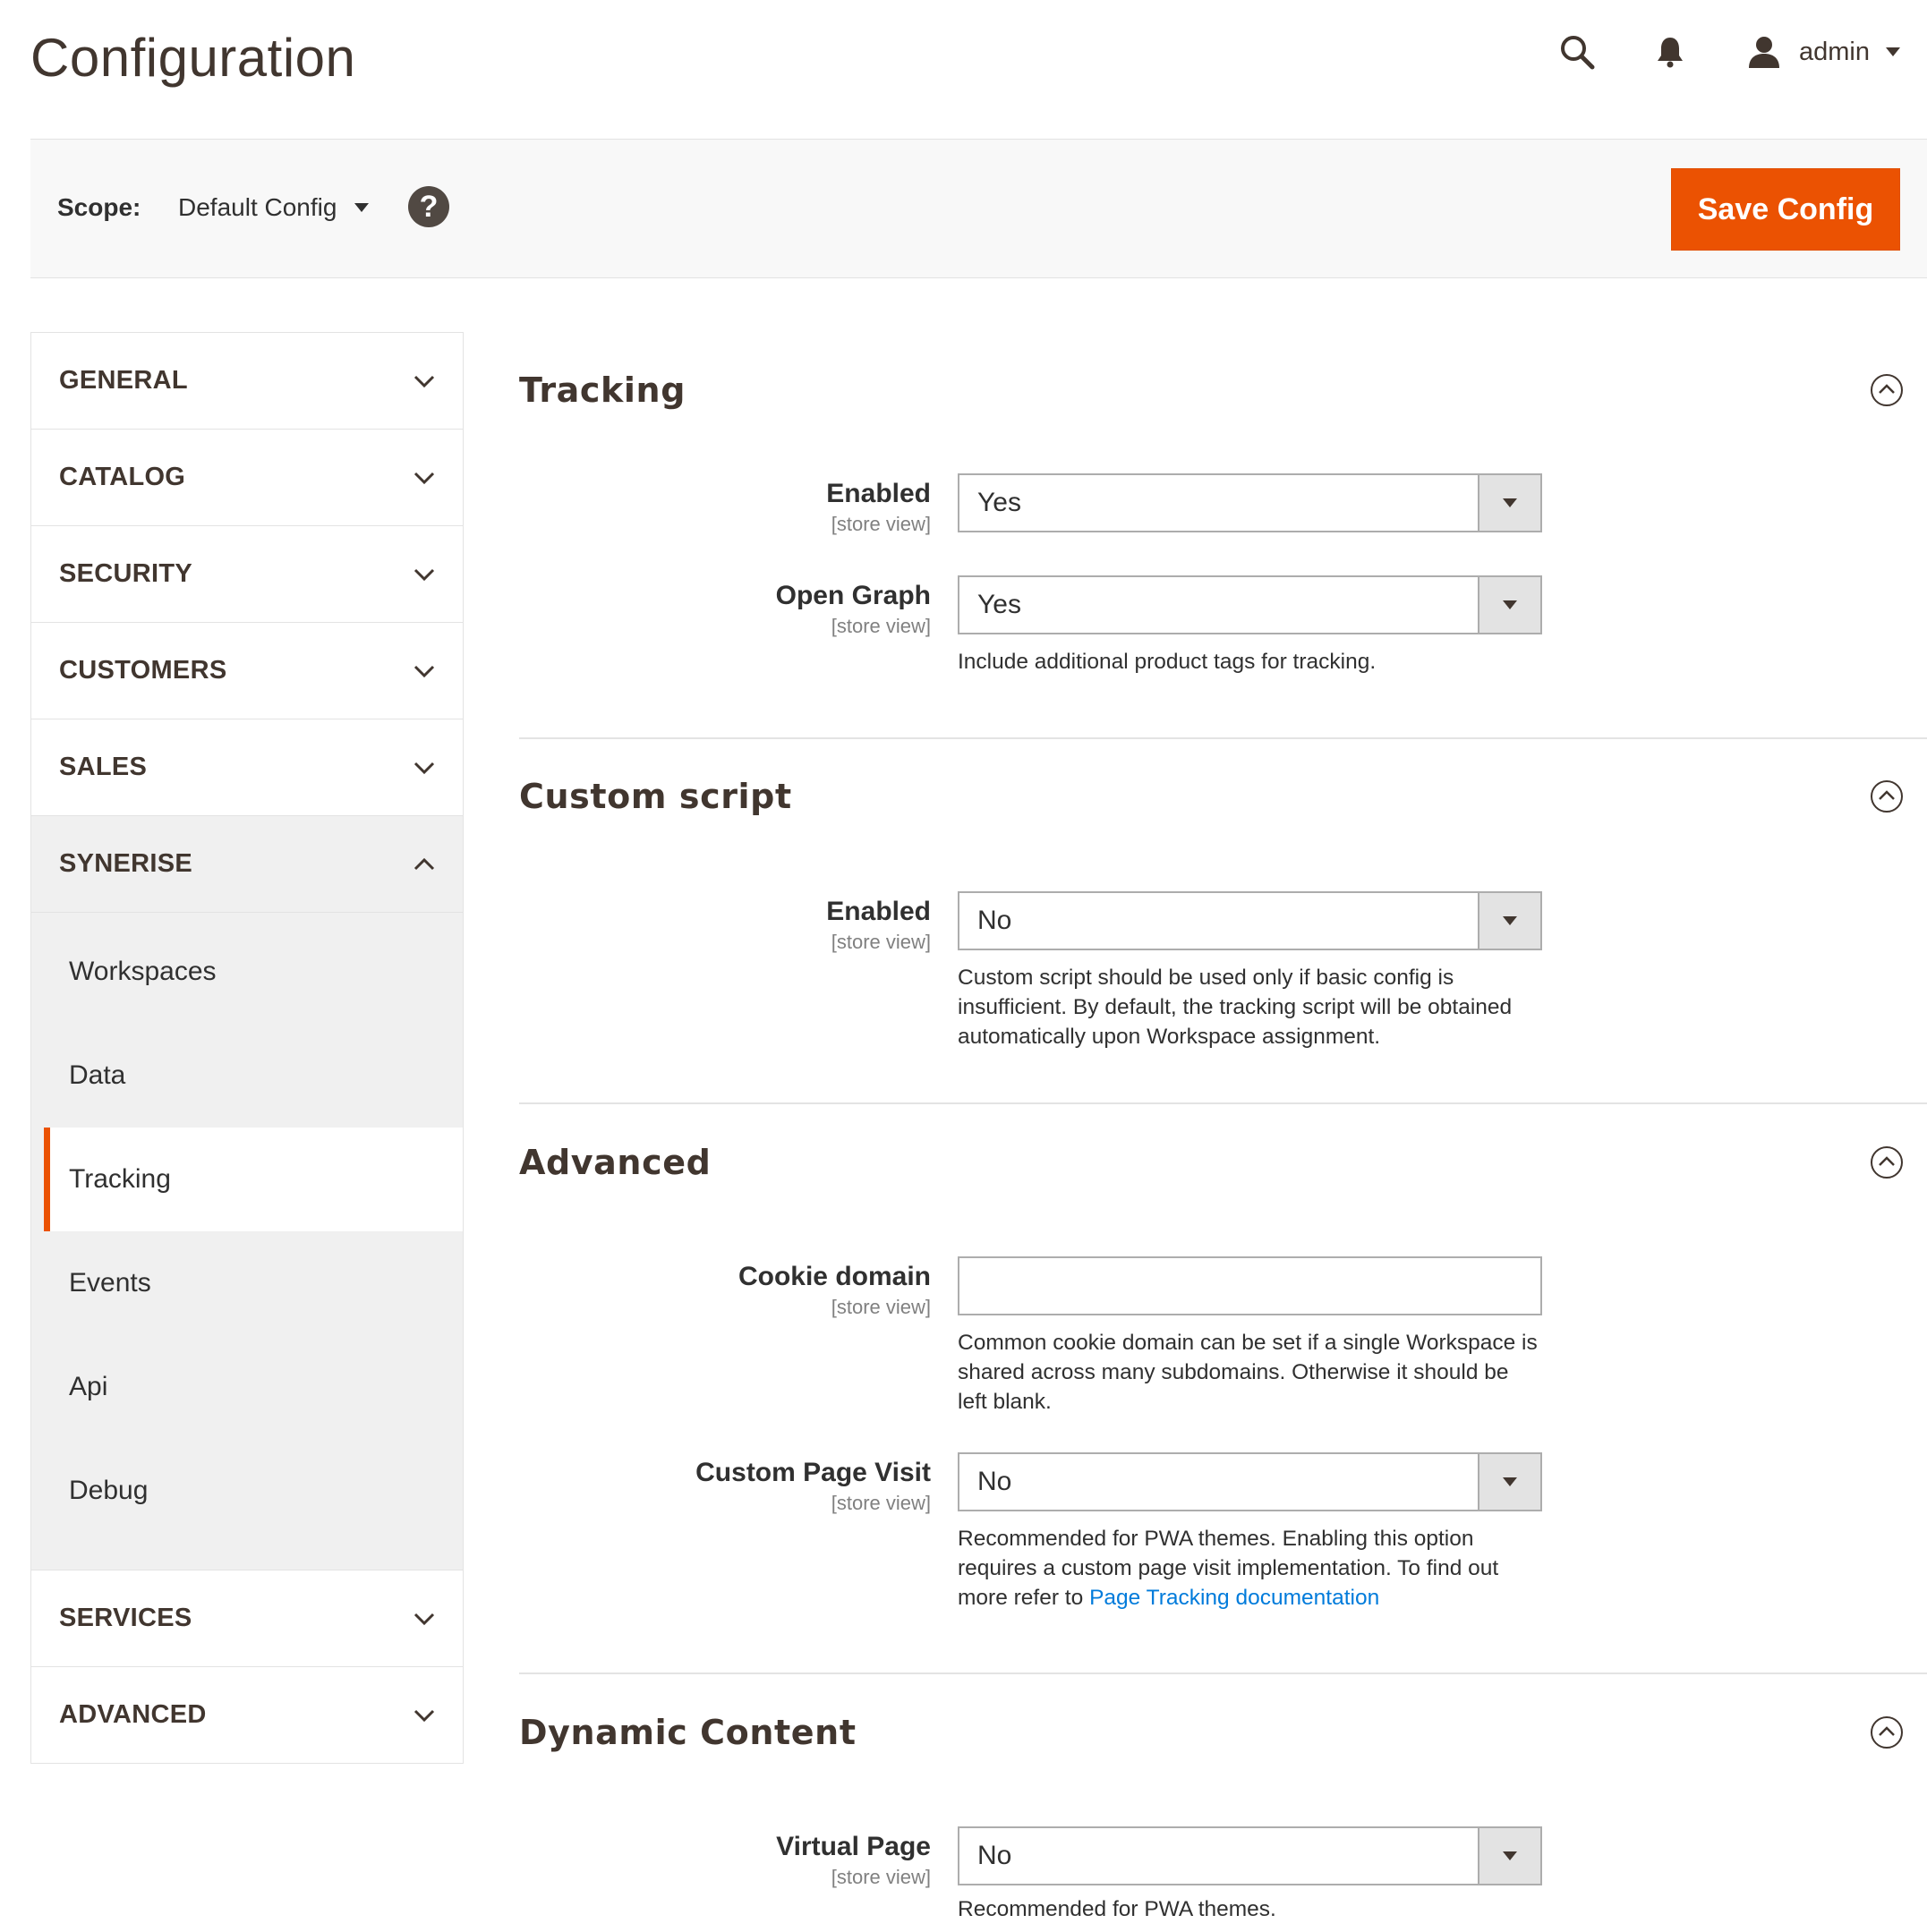 This screenshot has width=1927, height=1932. What do you see at coordinates (1250, 1286) in the screenshot?
I see `cookie-domain-input` at bounding box center [1250, 1286].